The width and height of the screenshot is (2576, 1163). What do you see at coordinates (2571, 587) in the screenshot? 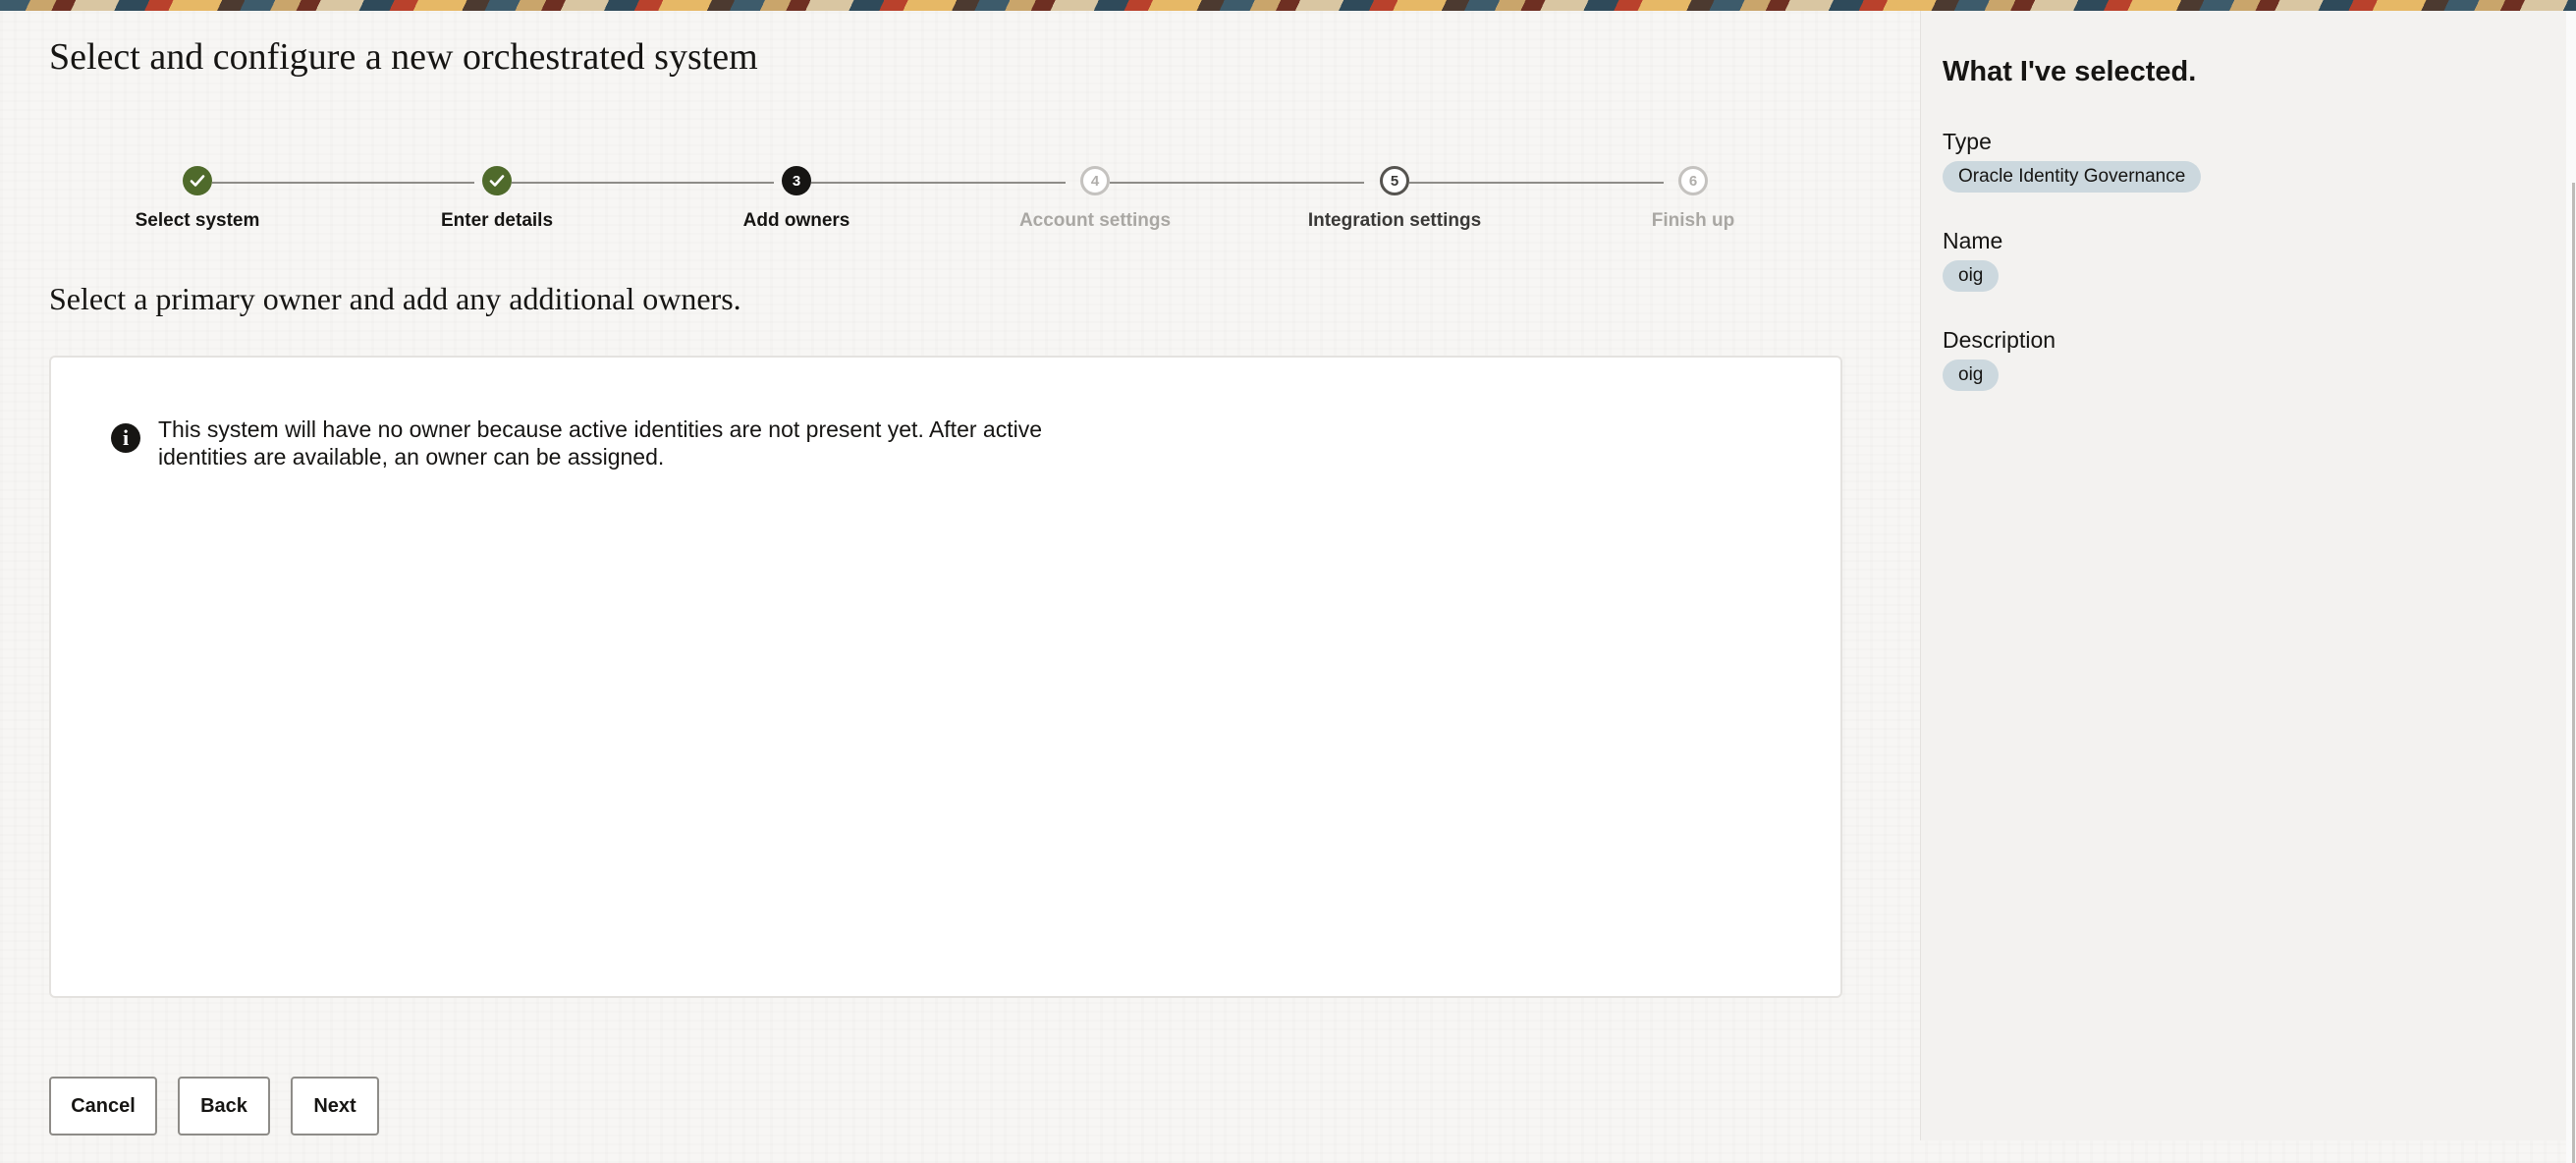
I see `scrollbar` at bounding box center [2571, 587].